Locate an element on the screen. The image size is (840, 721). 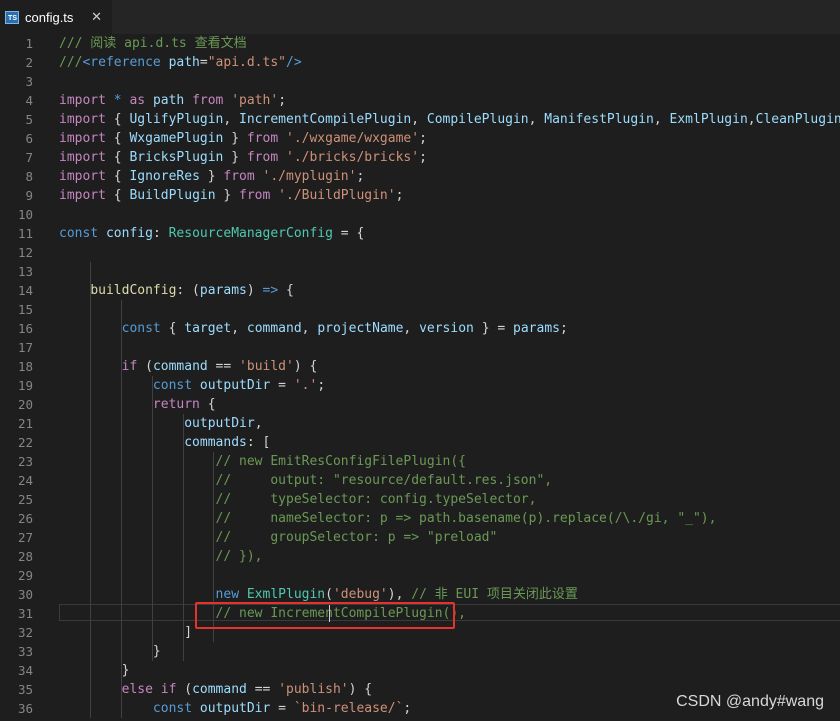
line-number: 31 is located at coordinates (25, 613).